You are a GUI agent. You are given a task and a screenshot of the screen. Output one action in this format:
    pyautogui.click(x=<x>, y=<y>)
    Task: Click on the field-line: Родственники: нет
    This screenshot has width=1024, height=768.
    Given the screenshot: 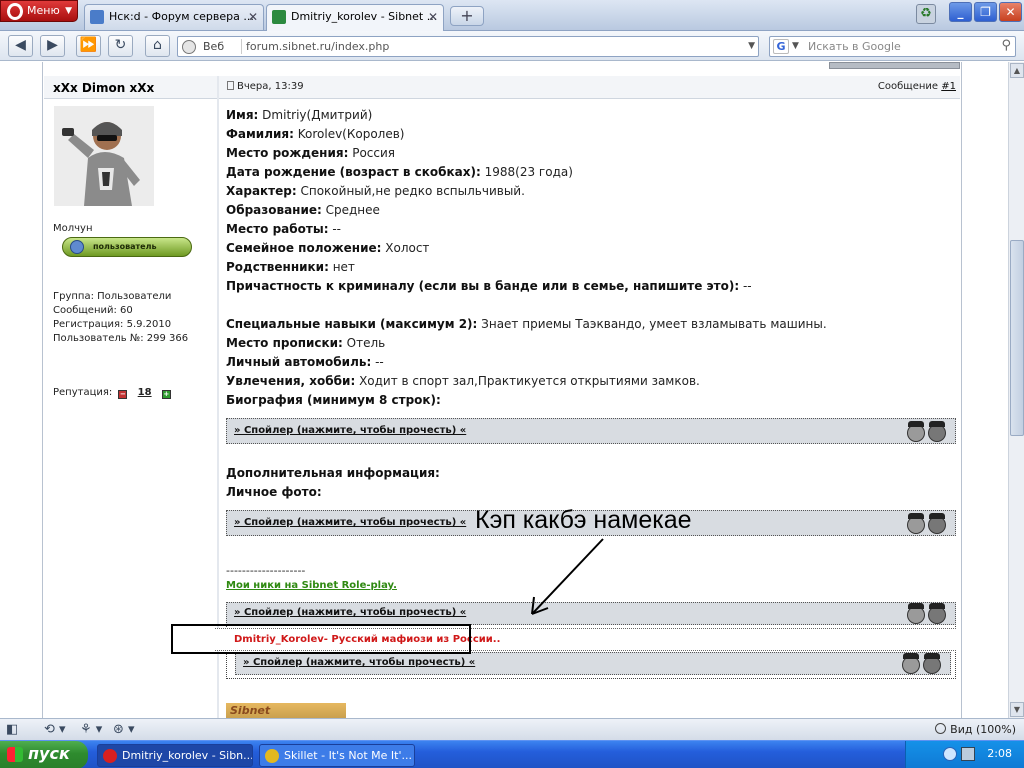 What is the action you would take?
    pyautogui.click(x=590, y=267)
    